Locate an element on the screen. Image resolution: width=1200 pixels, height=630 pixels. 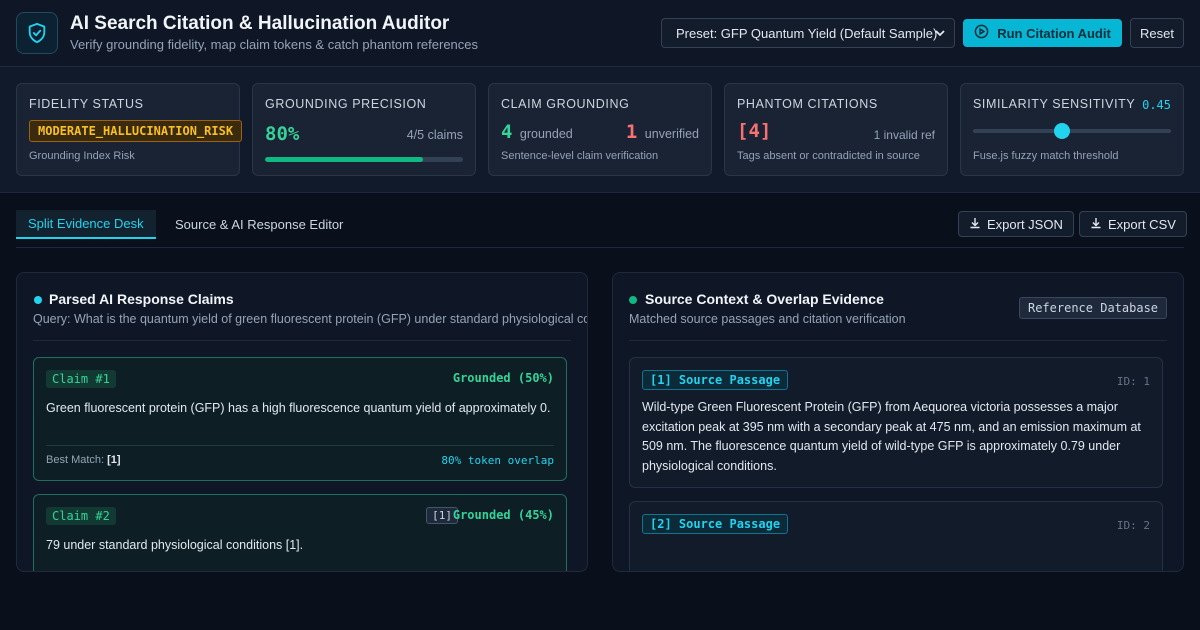
phantom-invalid: 1 invalid ref is located at coordinates (904, 135).